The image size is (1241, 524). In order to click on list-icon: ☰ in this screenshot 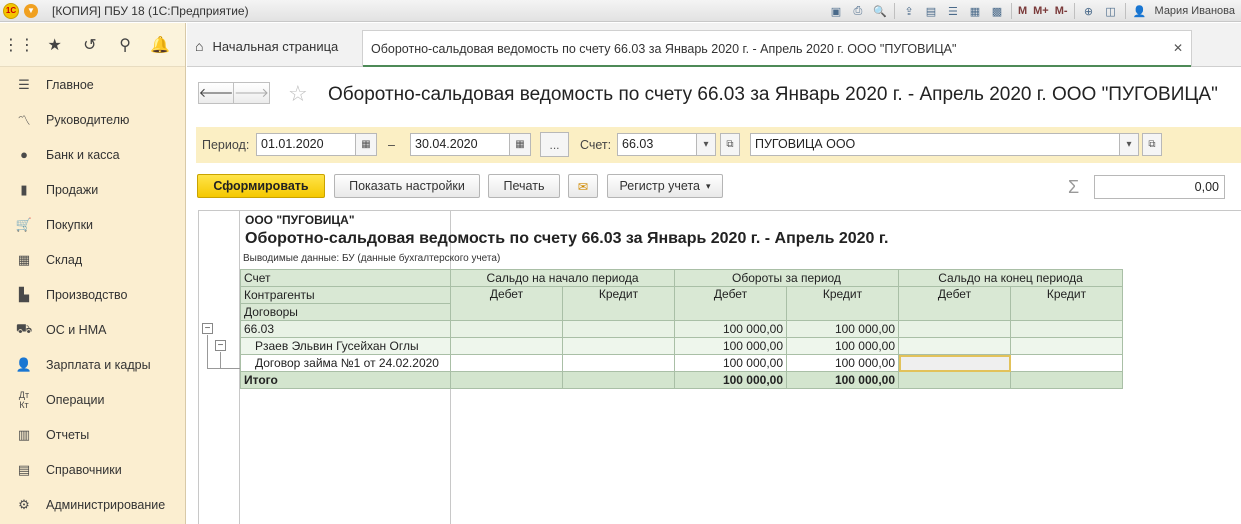, I will do `click(953, 11)`.